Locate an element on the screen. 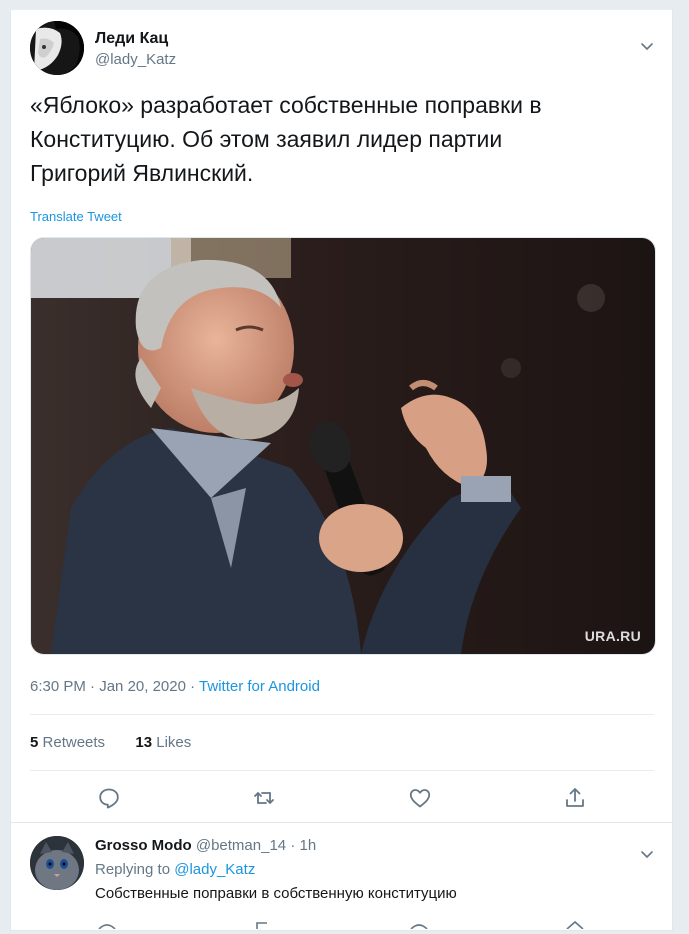 The width and height of the screenshot is (689, 934). retweets-stat: 5 Retweets is located at coordinates (67, 742).